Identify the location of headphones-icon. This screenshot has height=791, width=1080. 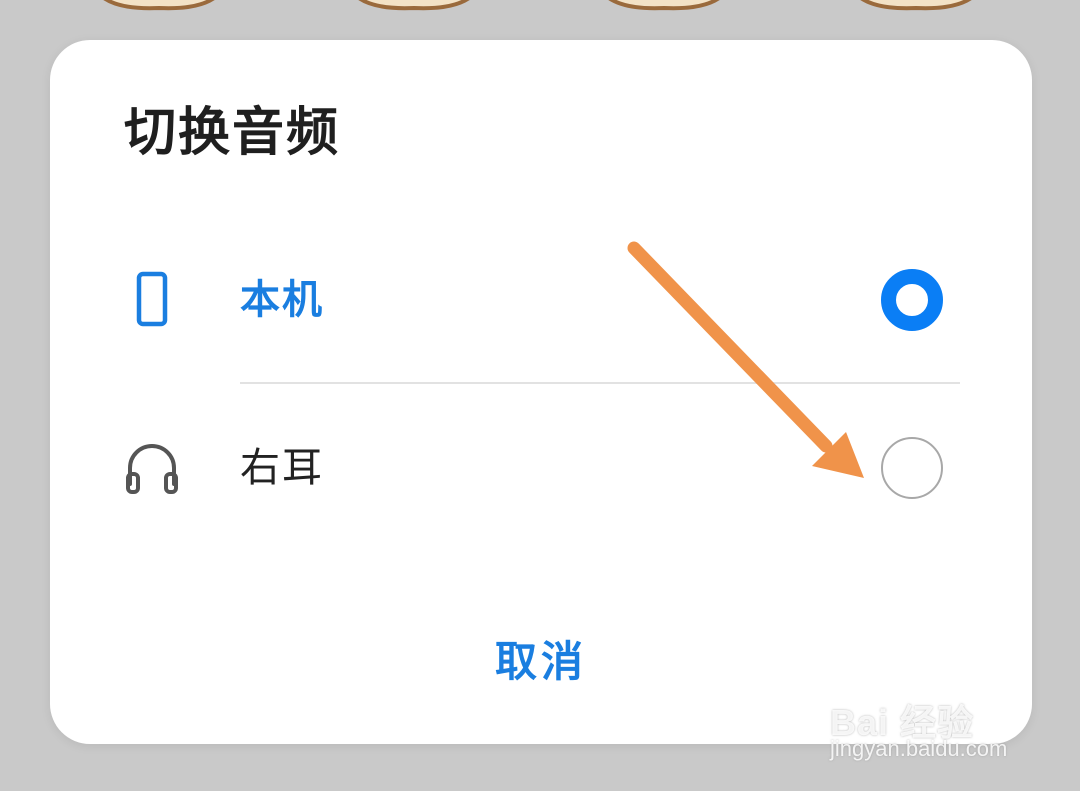
(152, 469).